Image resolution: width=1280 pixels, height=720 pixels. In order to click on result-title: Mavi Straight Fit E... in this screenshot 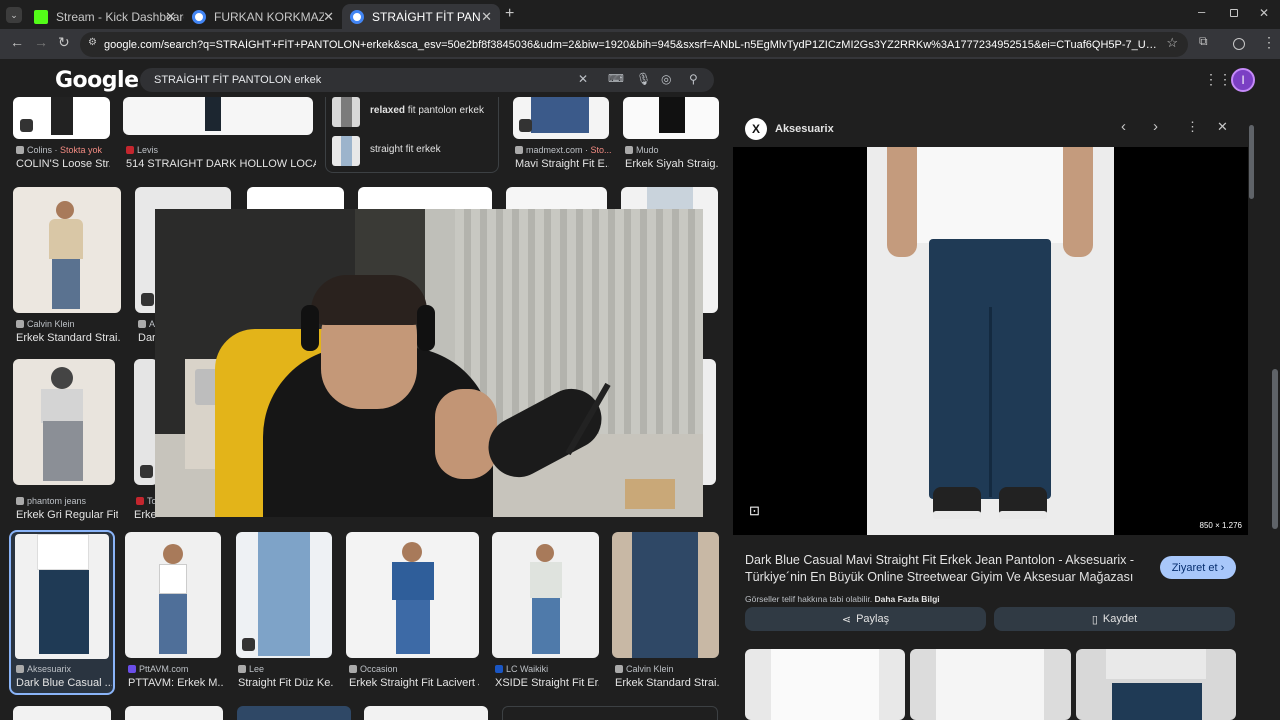, I will do `click(562, 164)`.